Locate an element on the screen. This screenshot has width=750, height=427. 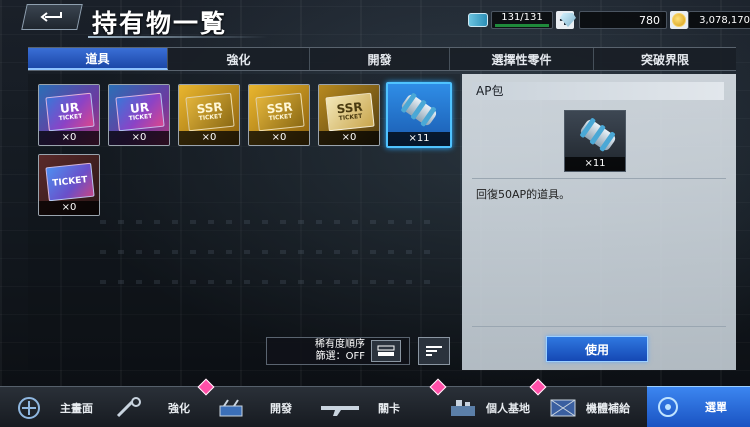
nav-personal-base: 個人基地 is located at coordinates (479, 402).